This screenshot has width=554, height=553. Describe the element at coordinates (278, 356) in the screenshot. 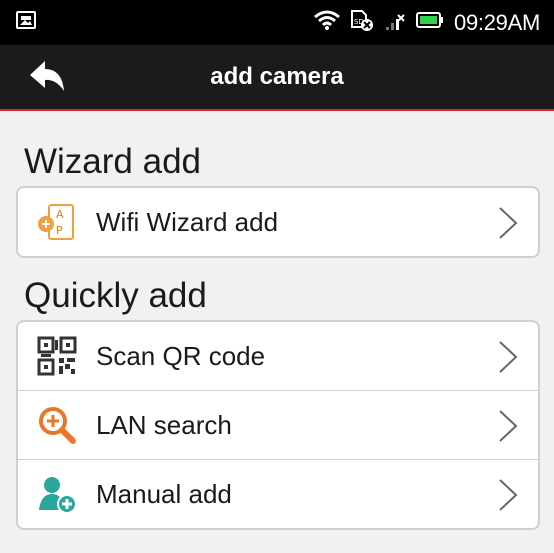

I see `scan-qr-code-item: Scan QR code` at that location.